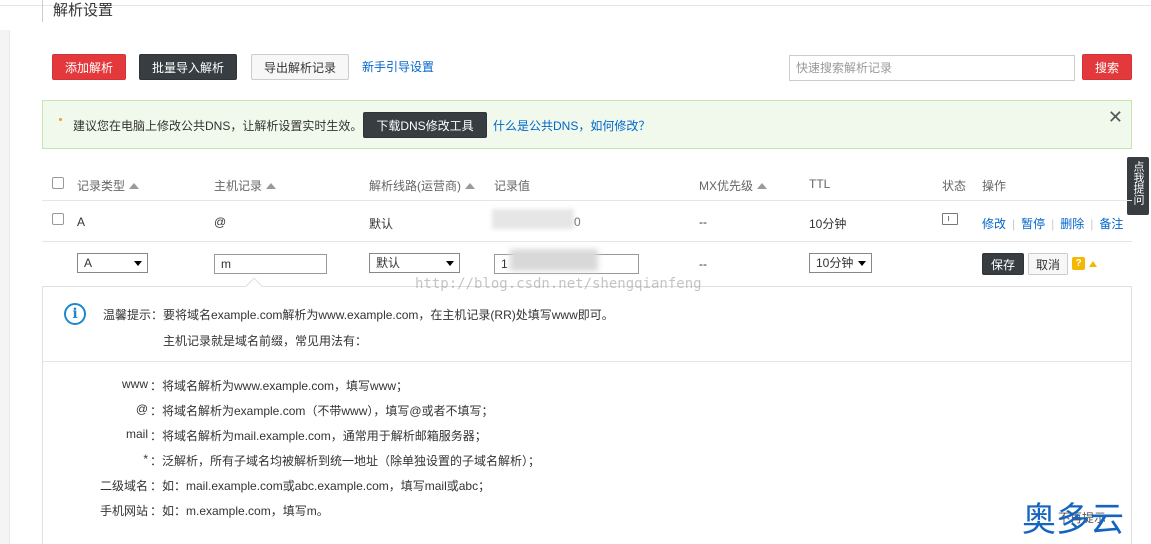 This screenshot has height=544, width=1151. Describe the element at coordinates (135, 384) in the screenshot. I see `example-key: www` at that location.